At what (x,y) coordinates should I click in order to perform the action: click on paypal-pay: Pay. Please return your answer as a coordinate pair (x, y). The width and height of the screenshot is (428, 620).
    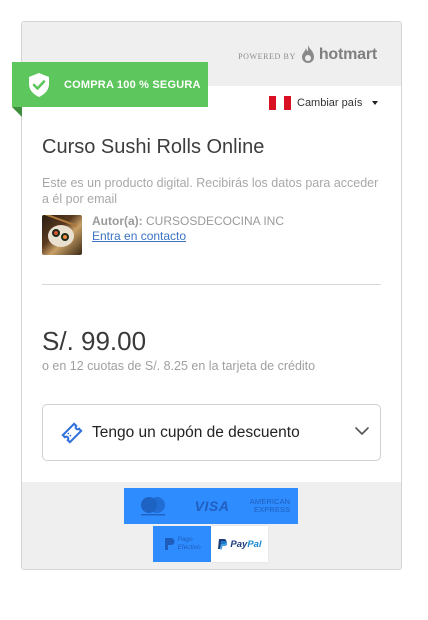
    Looking at the image, I should click on (239, 544).